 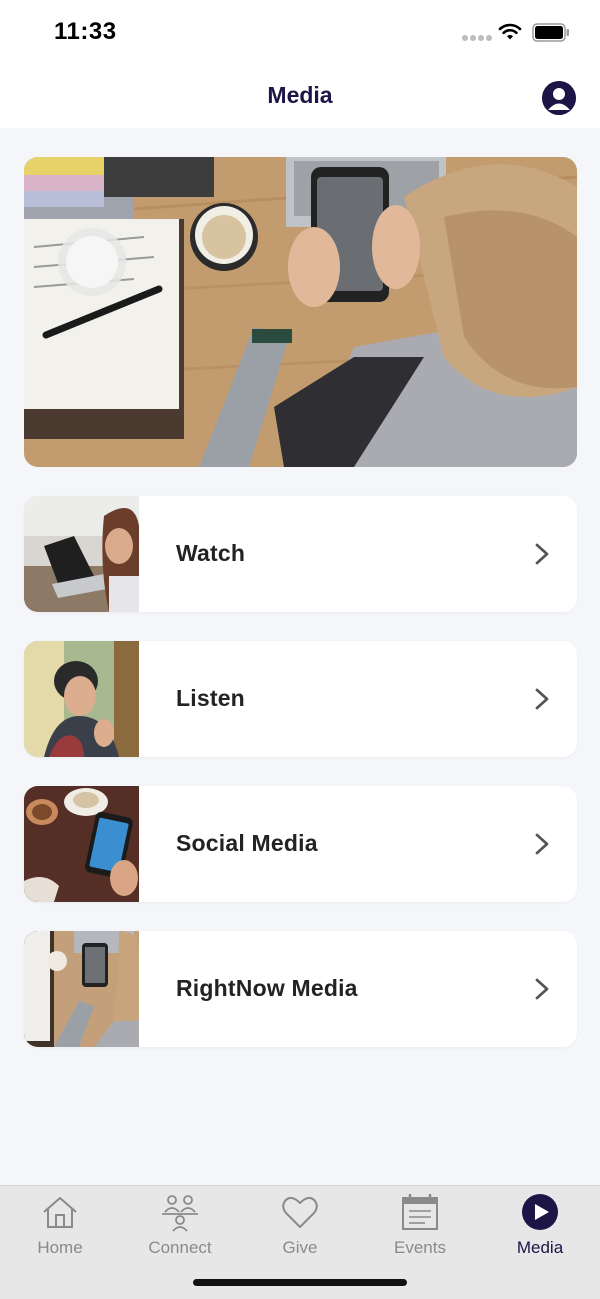 What do you see at coordinates (180, 1213) in the screenshot?
I see `people-icon` at bounding box center [180, 1213].